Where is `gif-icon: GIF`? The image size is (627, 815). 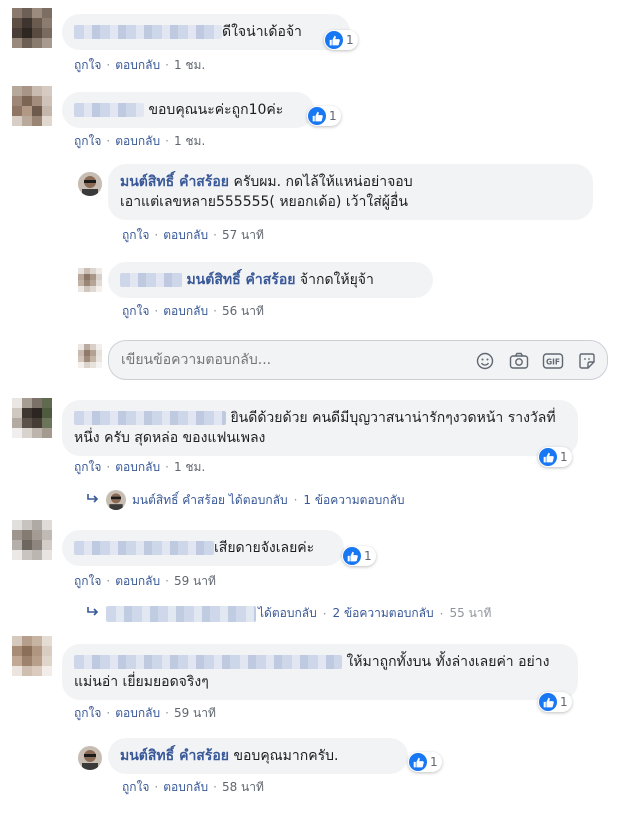
gif-icon: GIF is located at coordinates (553, 361).